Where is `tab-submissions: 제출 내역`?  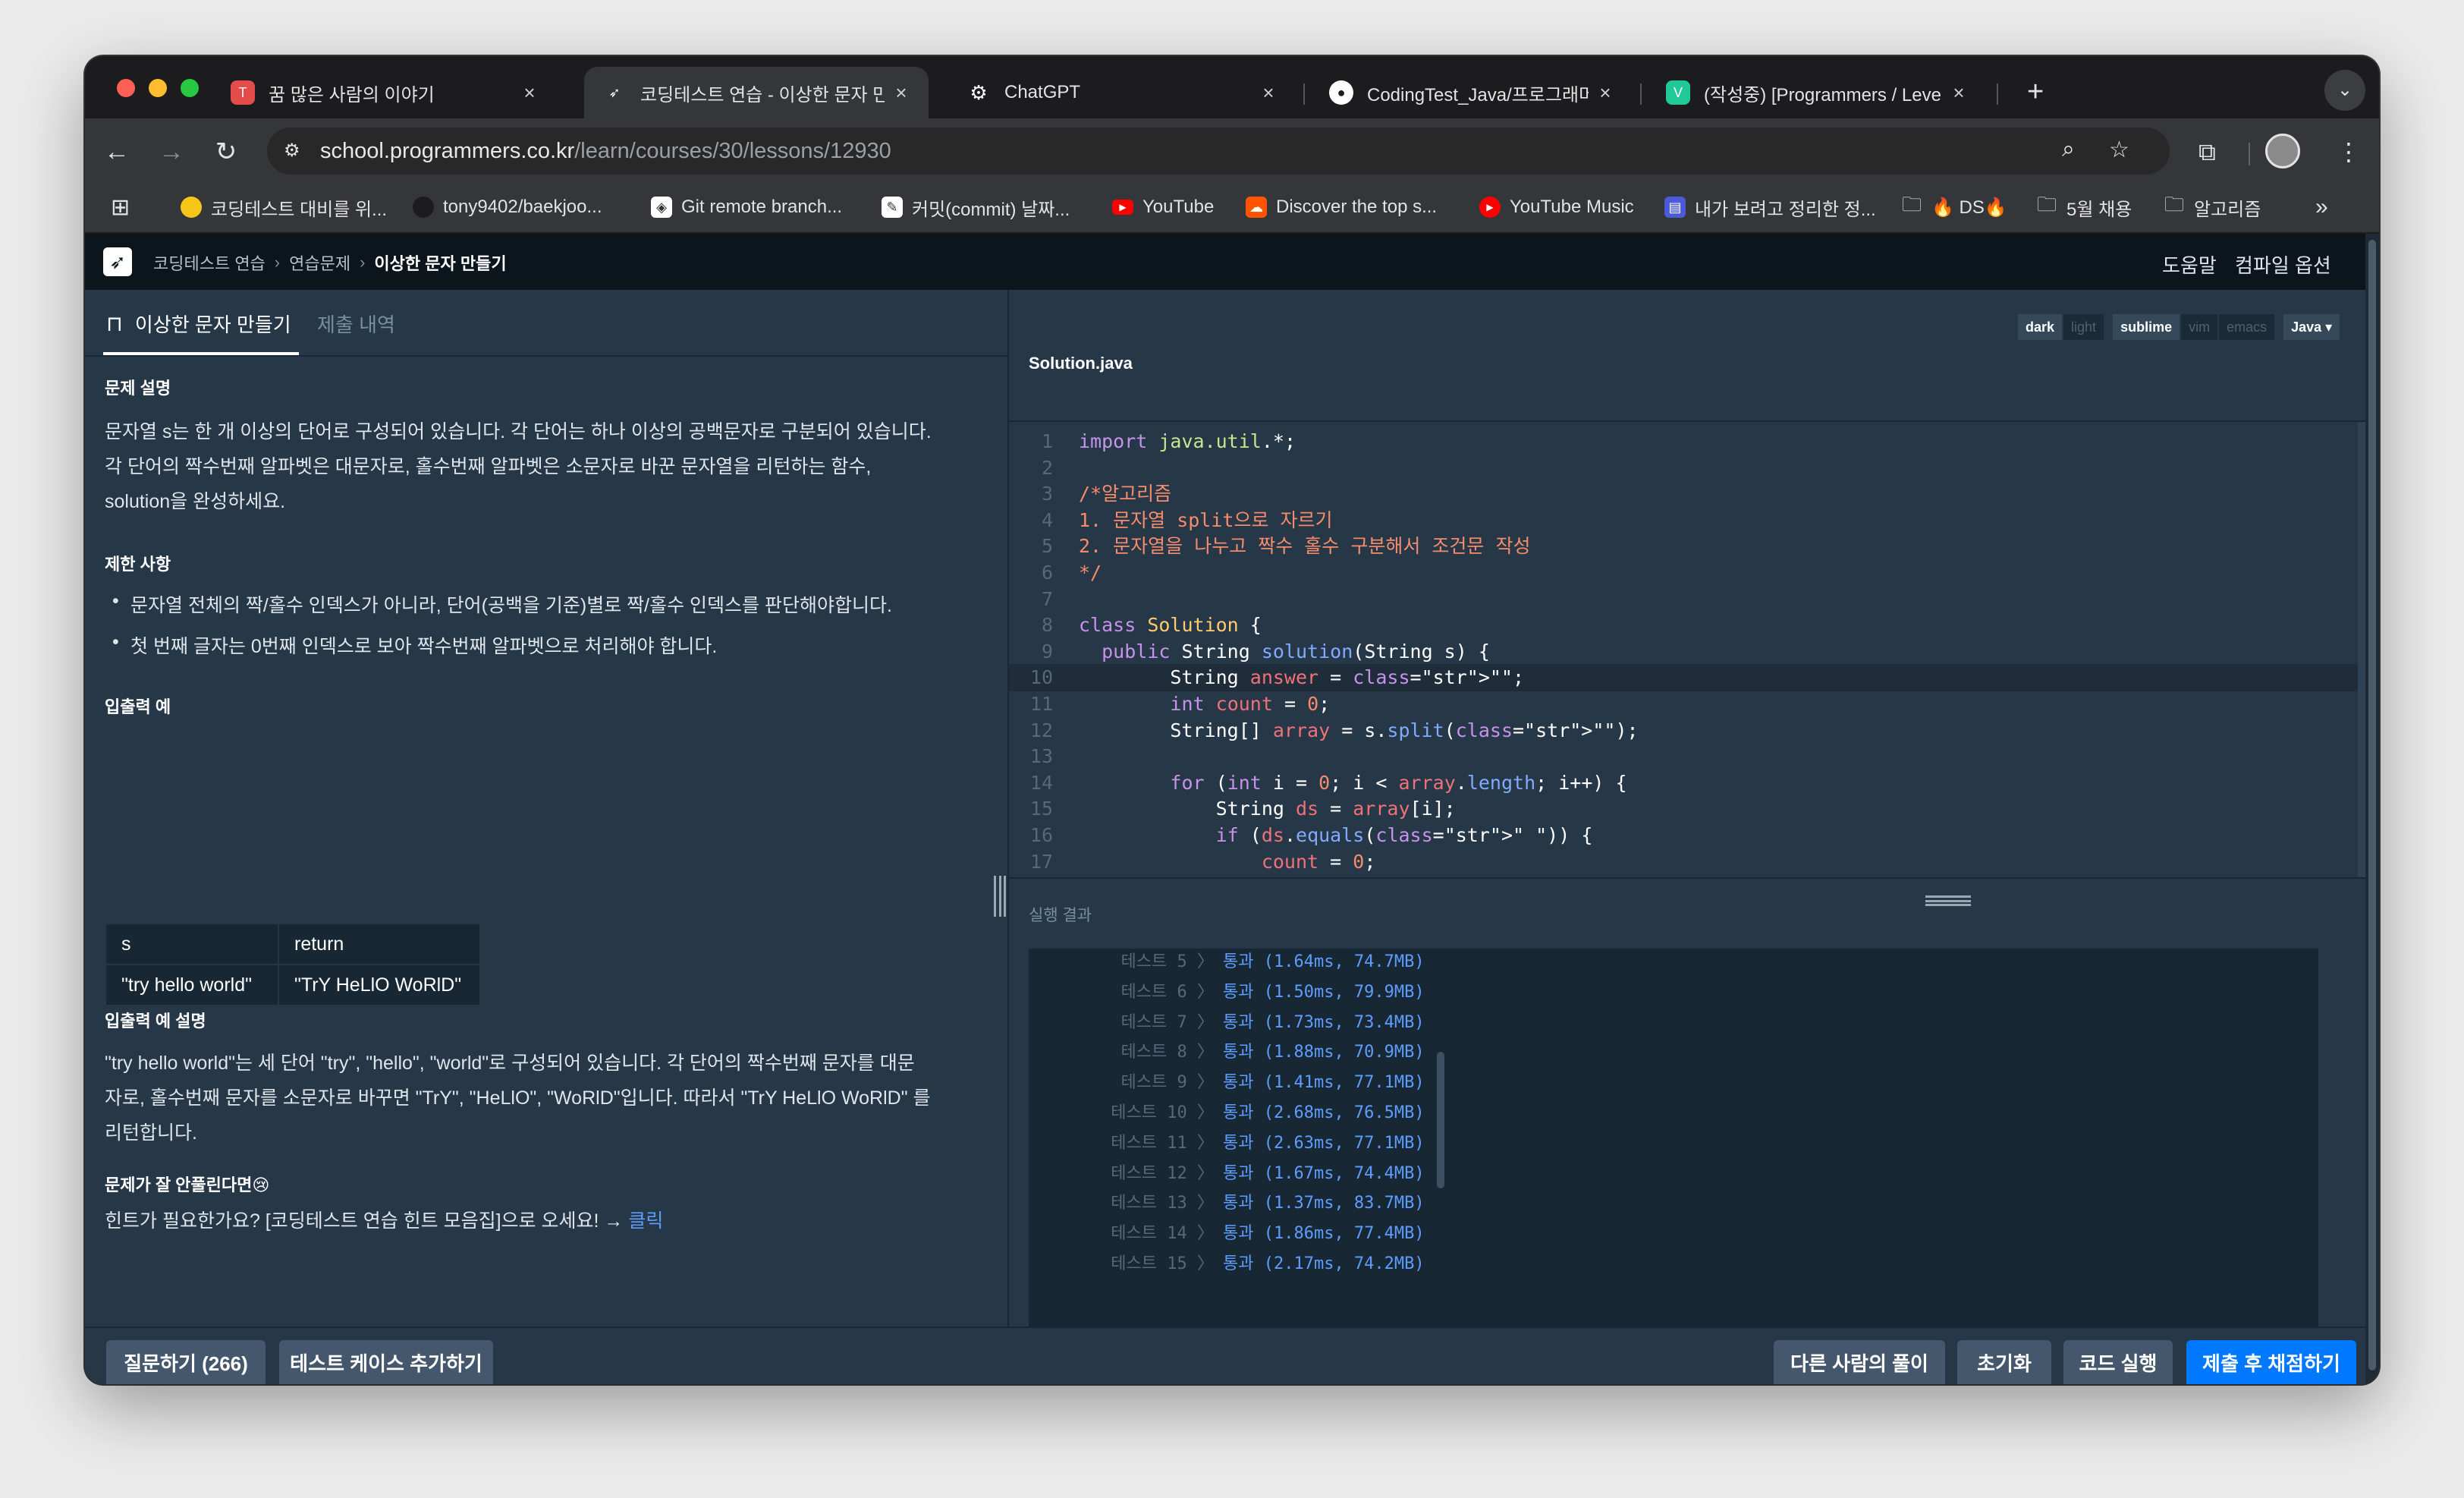 tab-submissions: 제출 내역 is located at coordinates (356, 324).